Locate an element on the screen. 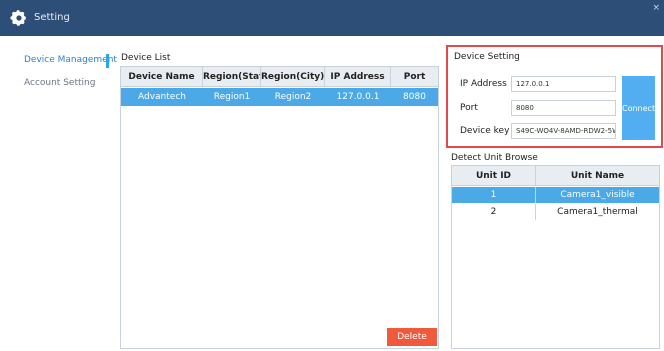 Image resolution: width=664 pixels, height=351 pixels. ip-address-label: IP Address is located at coordinates (483, 84).